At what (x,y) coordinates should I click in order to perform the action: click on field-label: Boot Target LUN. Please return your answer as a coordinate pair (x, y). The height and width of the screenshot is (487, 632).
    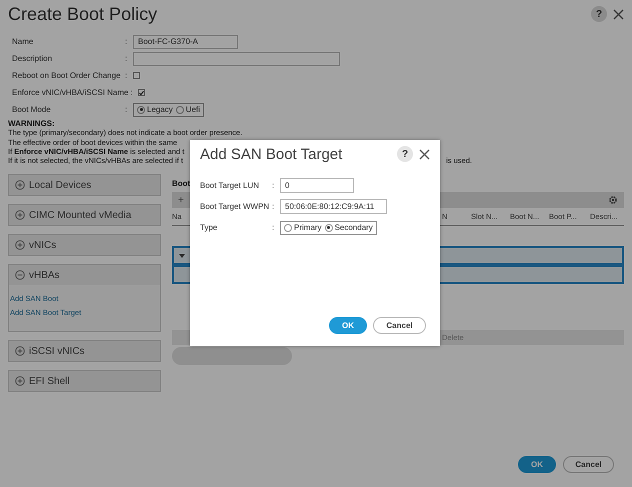
    Looking at the image, I should click on (230, 185).